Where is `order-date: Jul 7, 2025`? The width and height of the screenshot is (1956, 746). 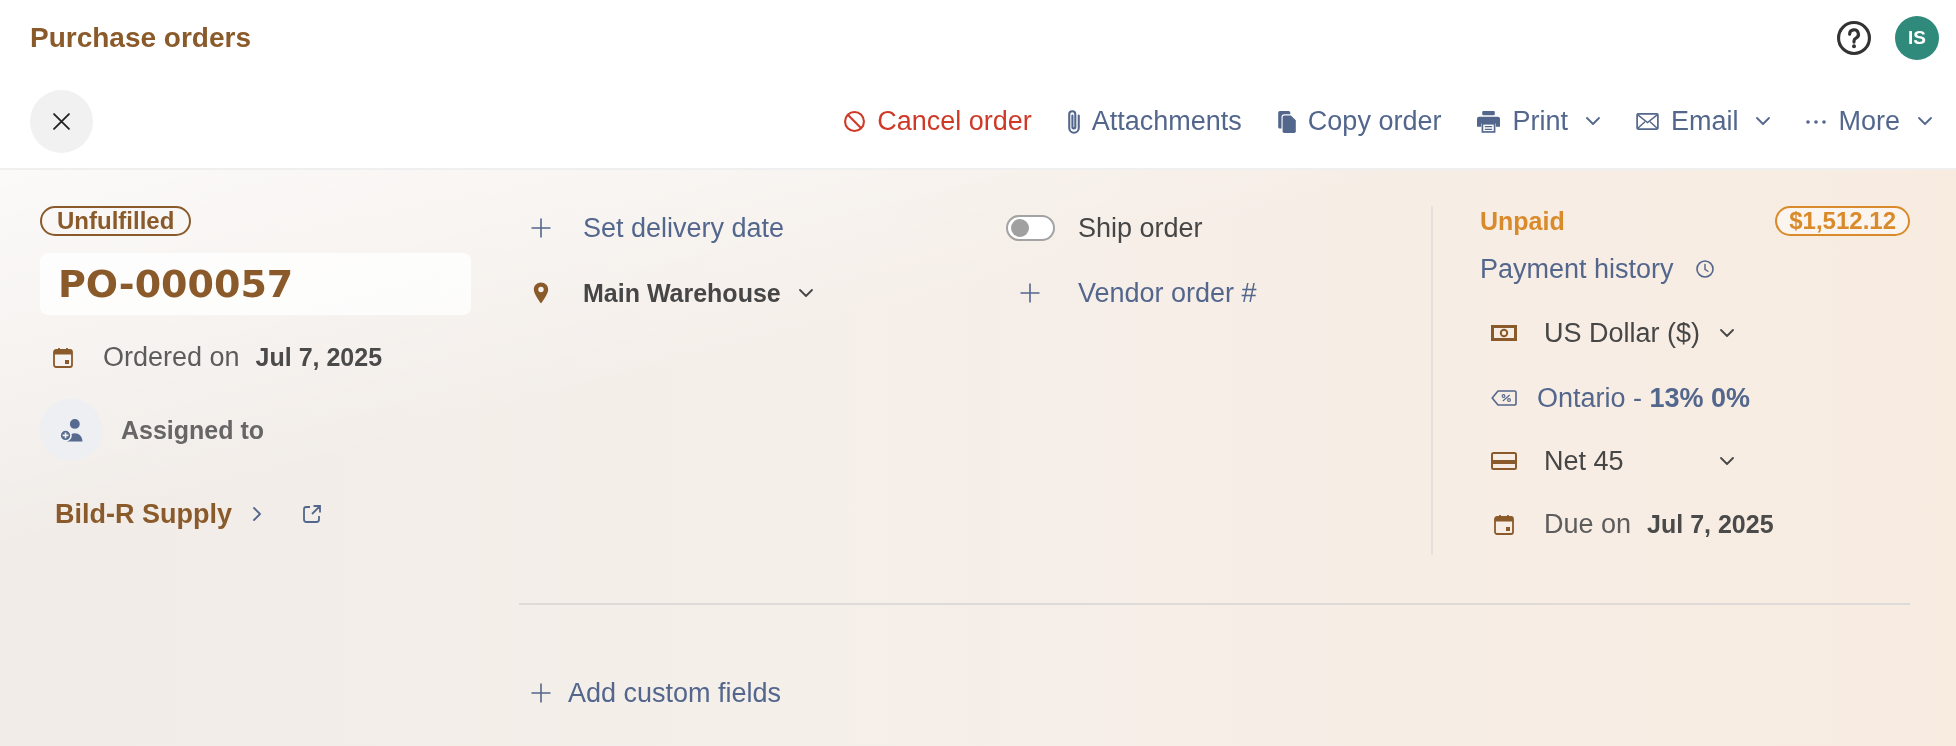
order-date: Jul 7, 2025 is located at coordinates (319, 357).